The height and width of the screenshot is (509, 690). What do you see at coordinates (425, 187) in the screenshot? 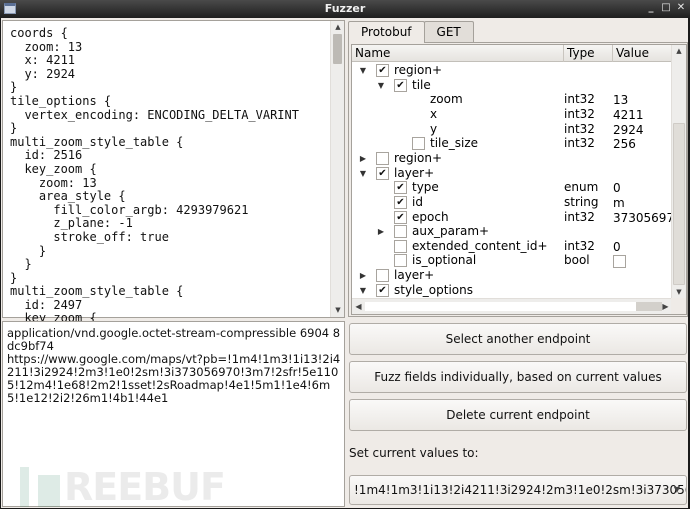
I see `field-name: type` at bounding box center [425, 187].